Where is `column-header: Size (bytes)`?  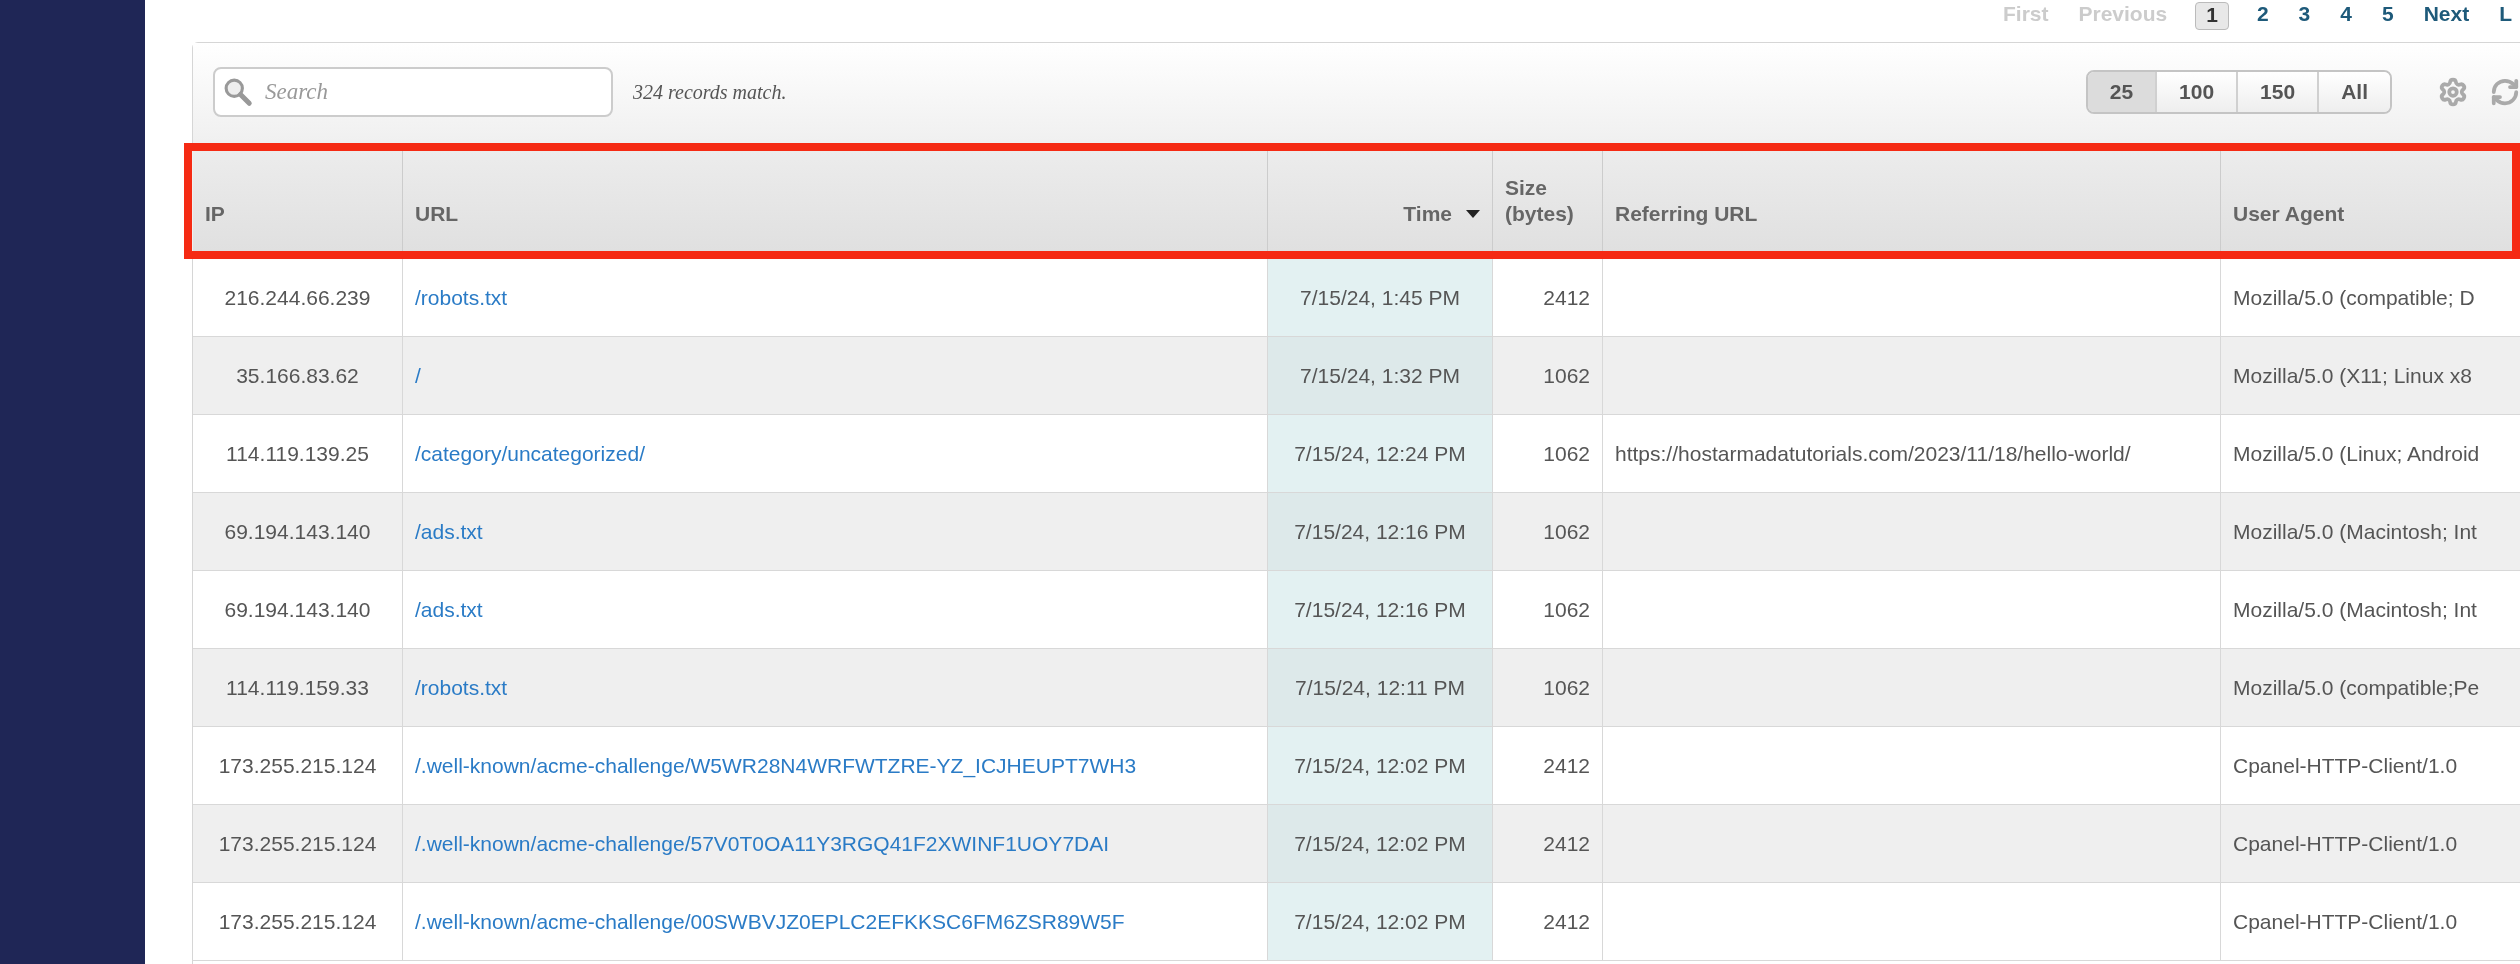 column-header: Size (bytes) is located at coordinates (1548, 201).